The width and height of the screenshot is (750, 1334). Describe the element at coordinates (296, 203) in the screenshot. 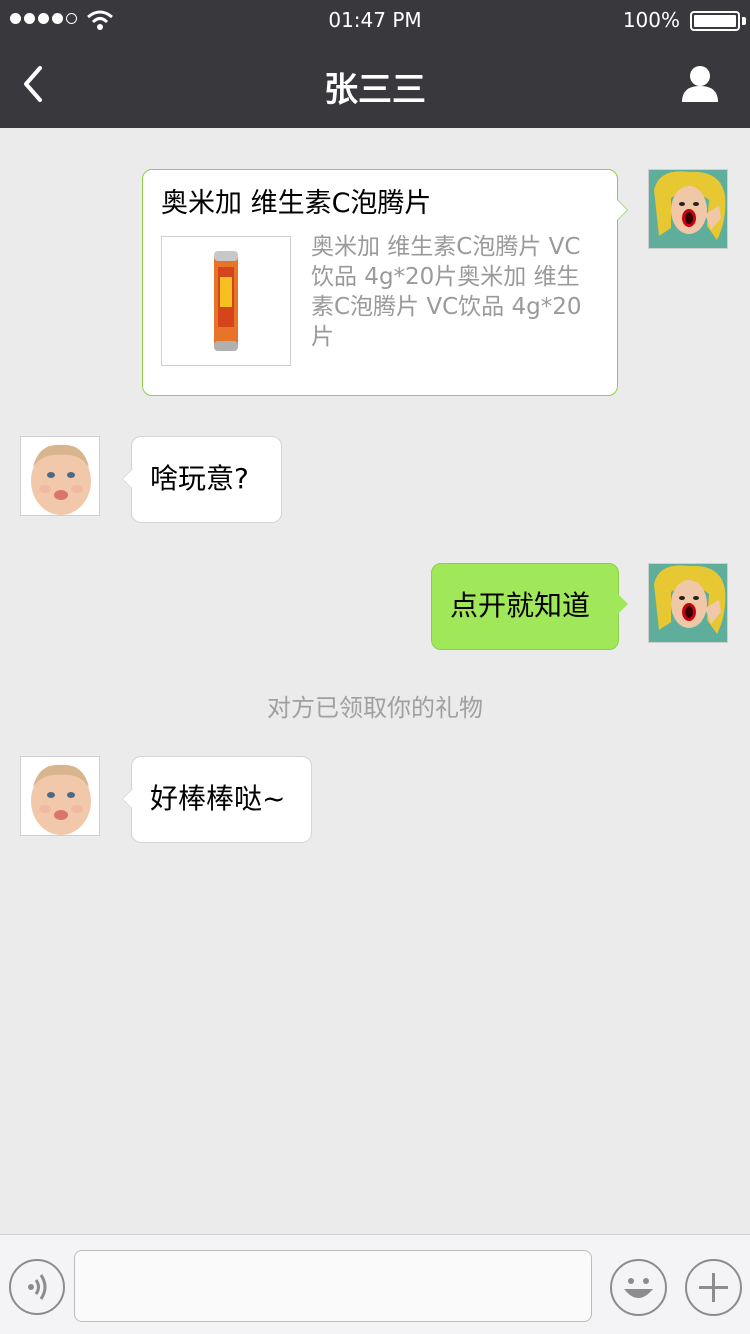

I see `product-card-title: 奥米加 维生素C泡腾片` at that location.